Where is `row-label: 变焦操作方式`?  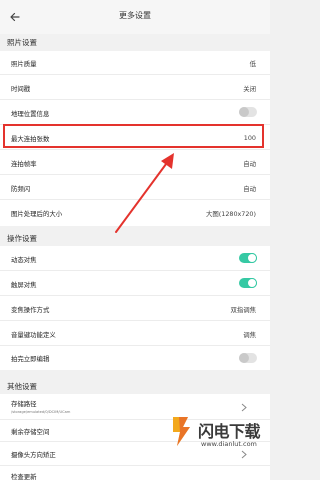
row-label: 变焦操作方式 is located at coordinates (30, 310).